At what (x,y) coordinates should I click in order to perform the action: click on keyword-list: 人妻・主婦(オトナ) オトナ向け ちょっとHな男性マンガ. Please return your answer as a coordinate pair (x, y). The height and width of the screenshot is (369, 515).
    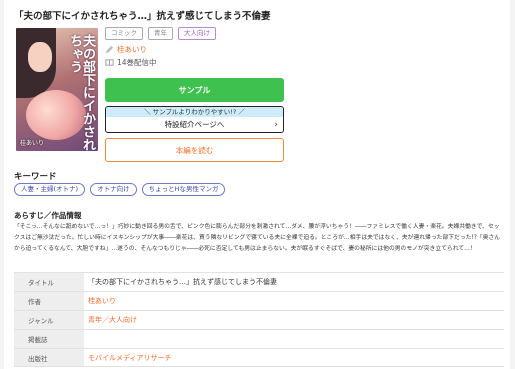
    Looking at the image, I should click on (120, 189).